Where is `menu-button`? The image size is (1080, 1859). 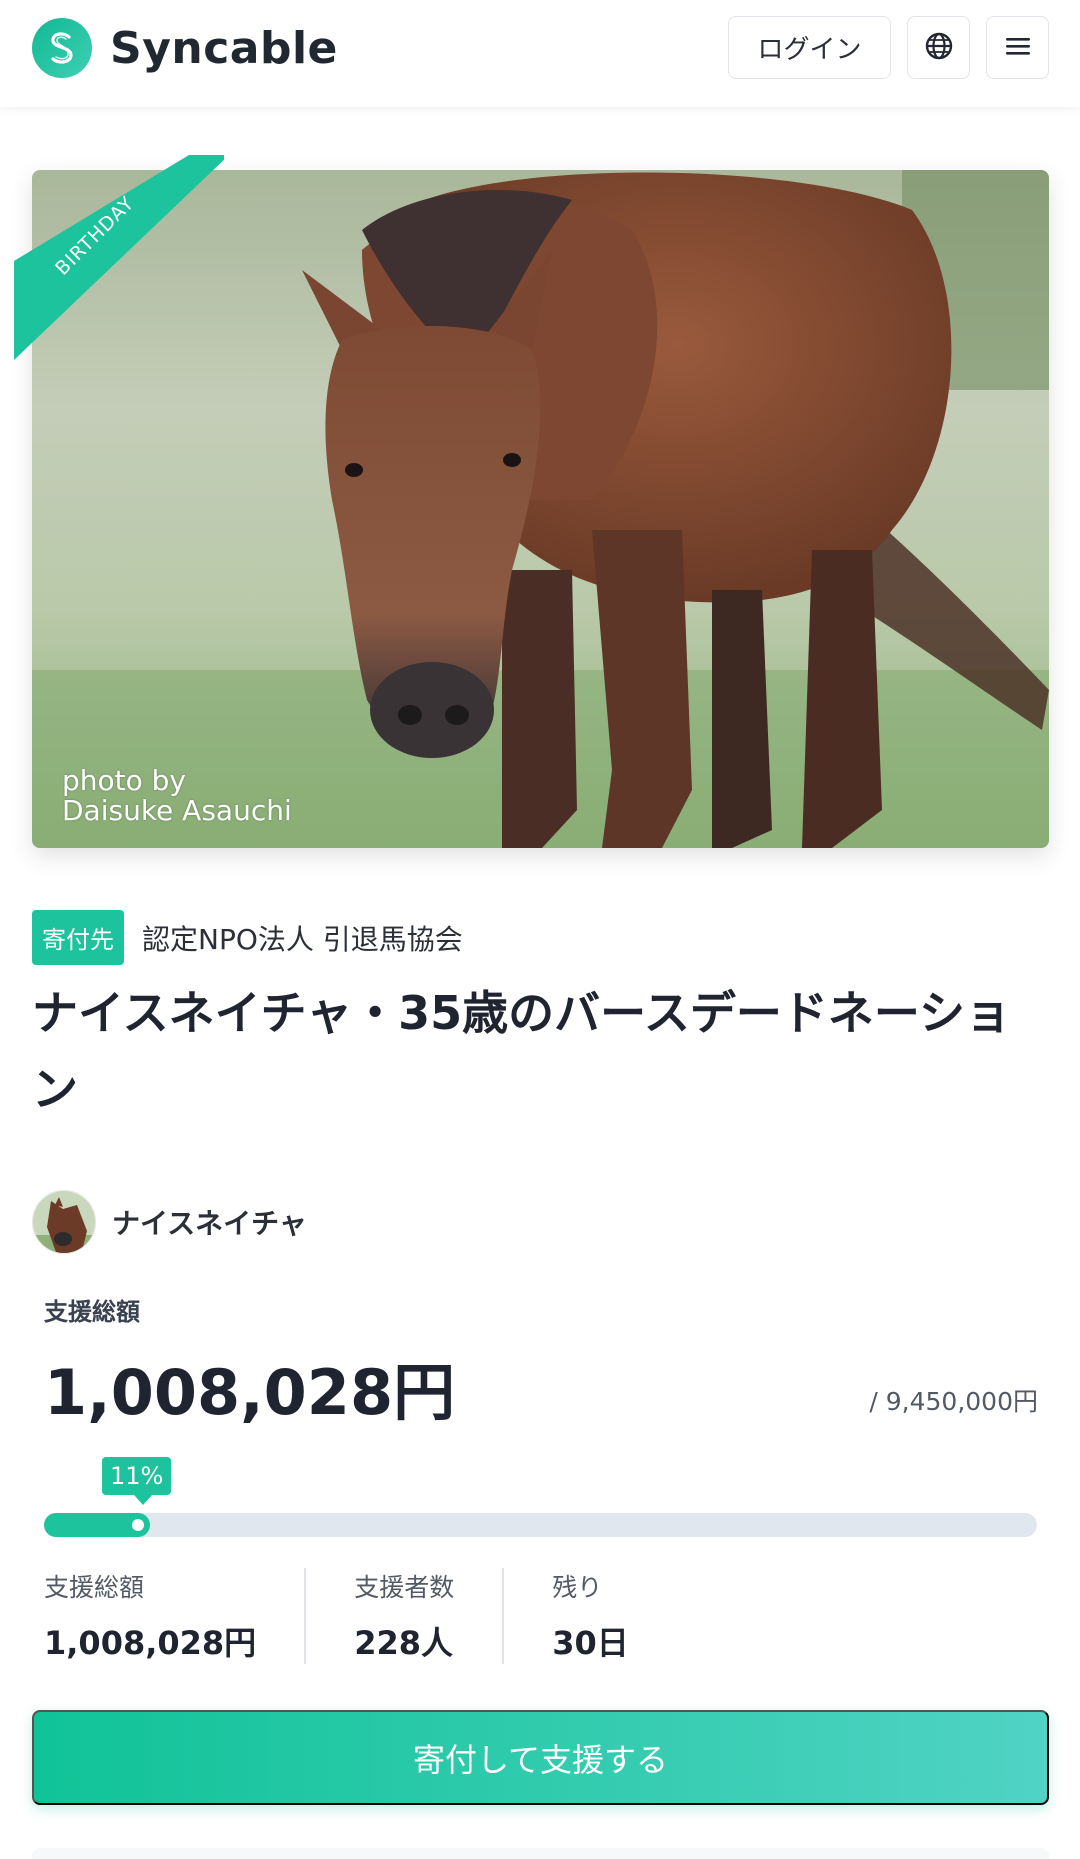 menu-button is located at coordinates (1017, 47).